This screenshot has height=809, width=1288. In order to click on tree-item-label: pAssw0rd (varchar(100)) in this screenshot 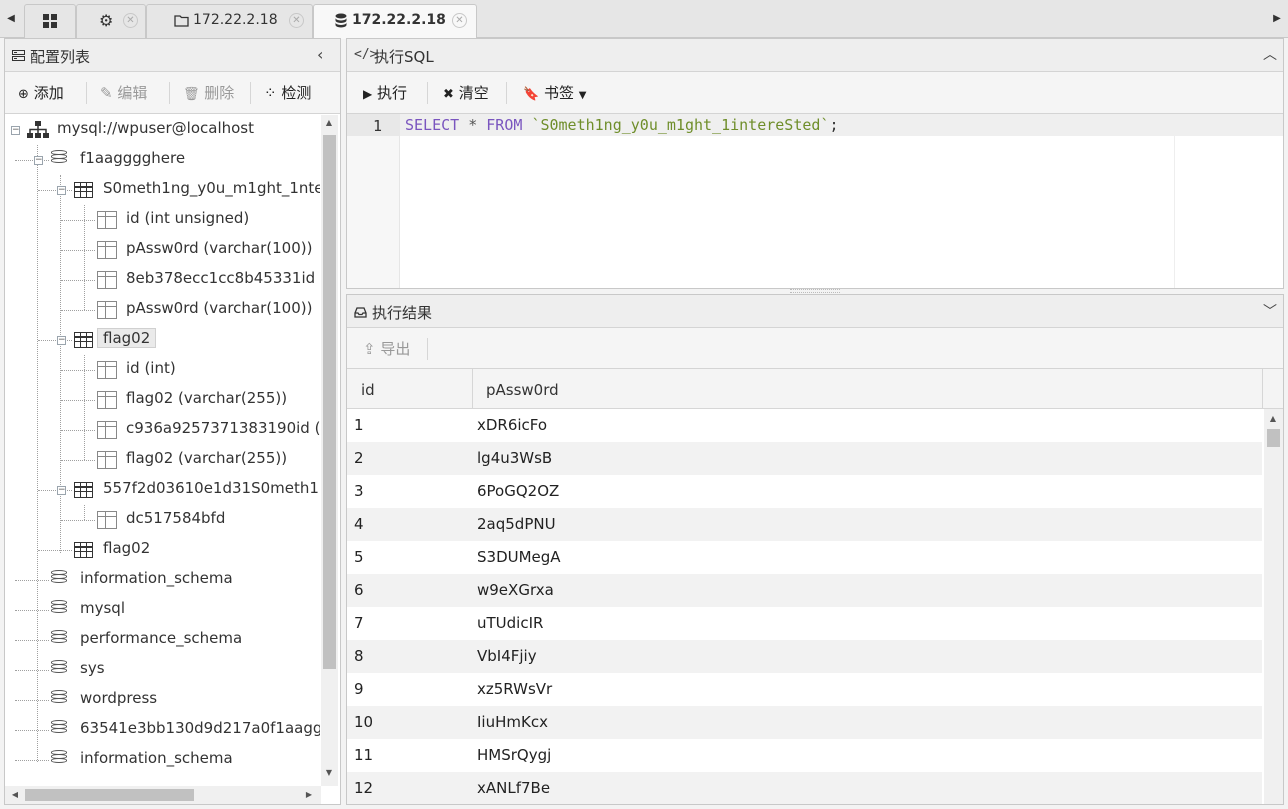, I will do `click(219, 308)`.